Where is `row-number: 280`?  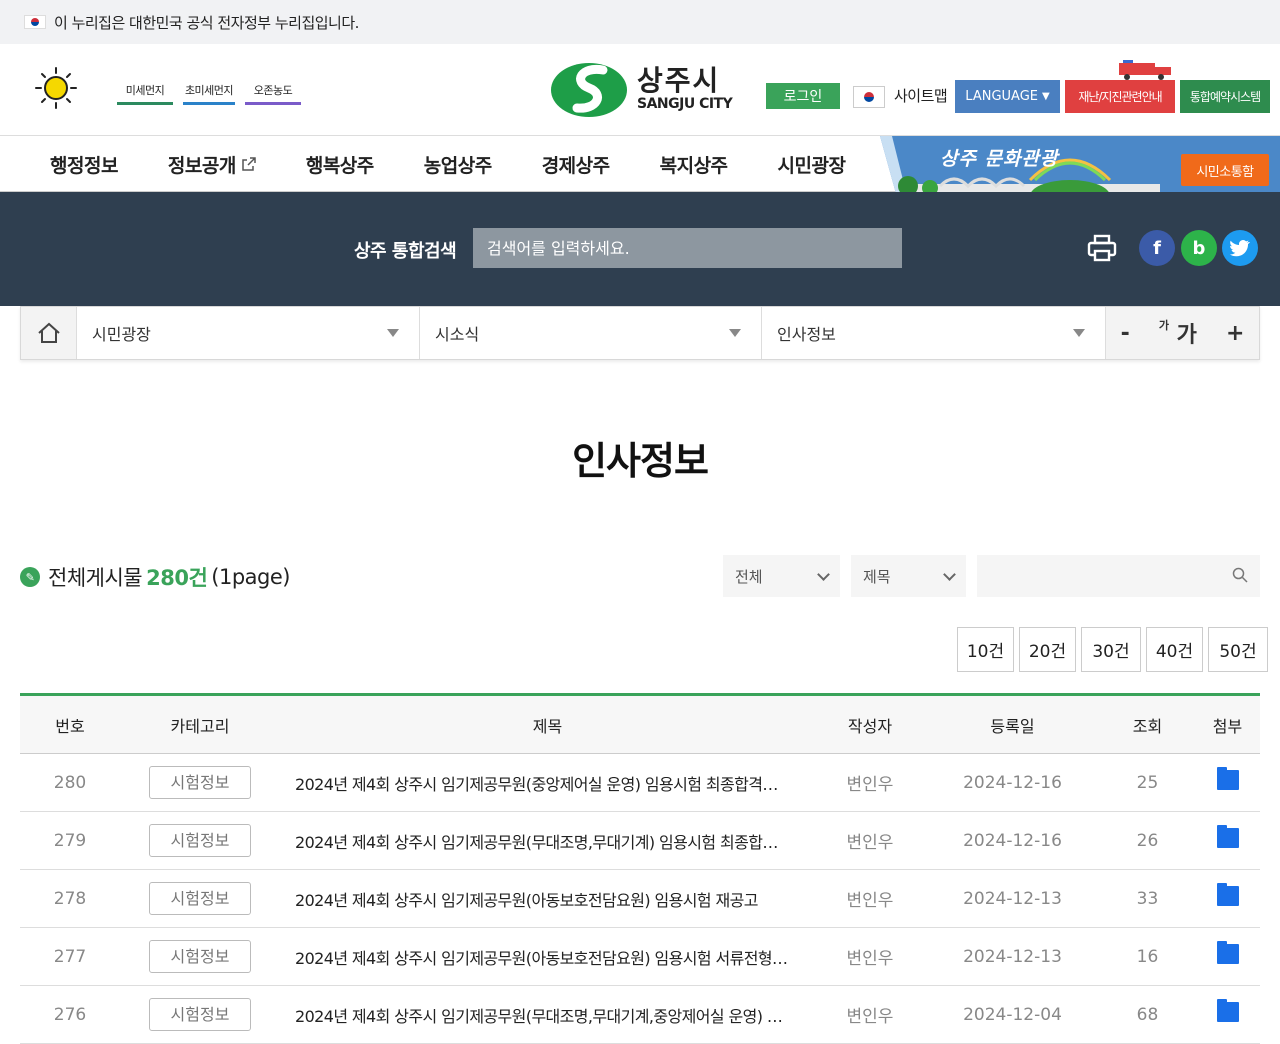 row-number: 280 is located at coordinates (70, 782).